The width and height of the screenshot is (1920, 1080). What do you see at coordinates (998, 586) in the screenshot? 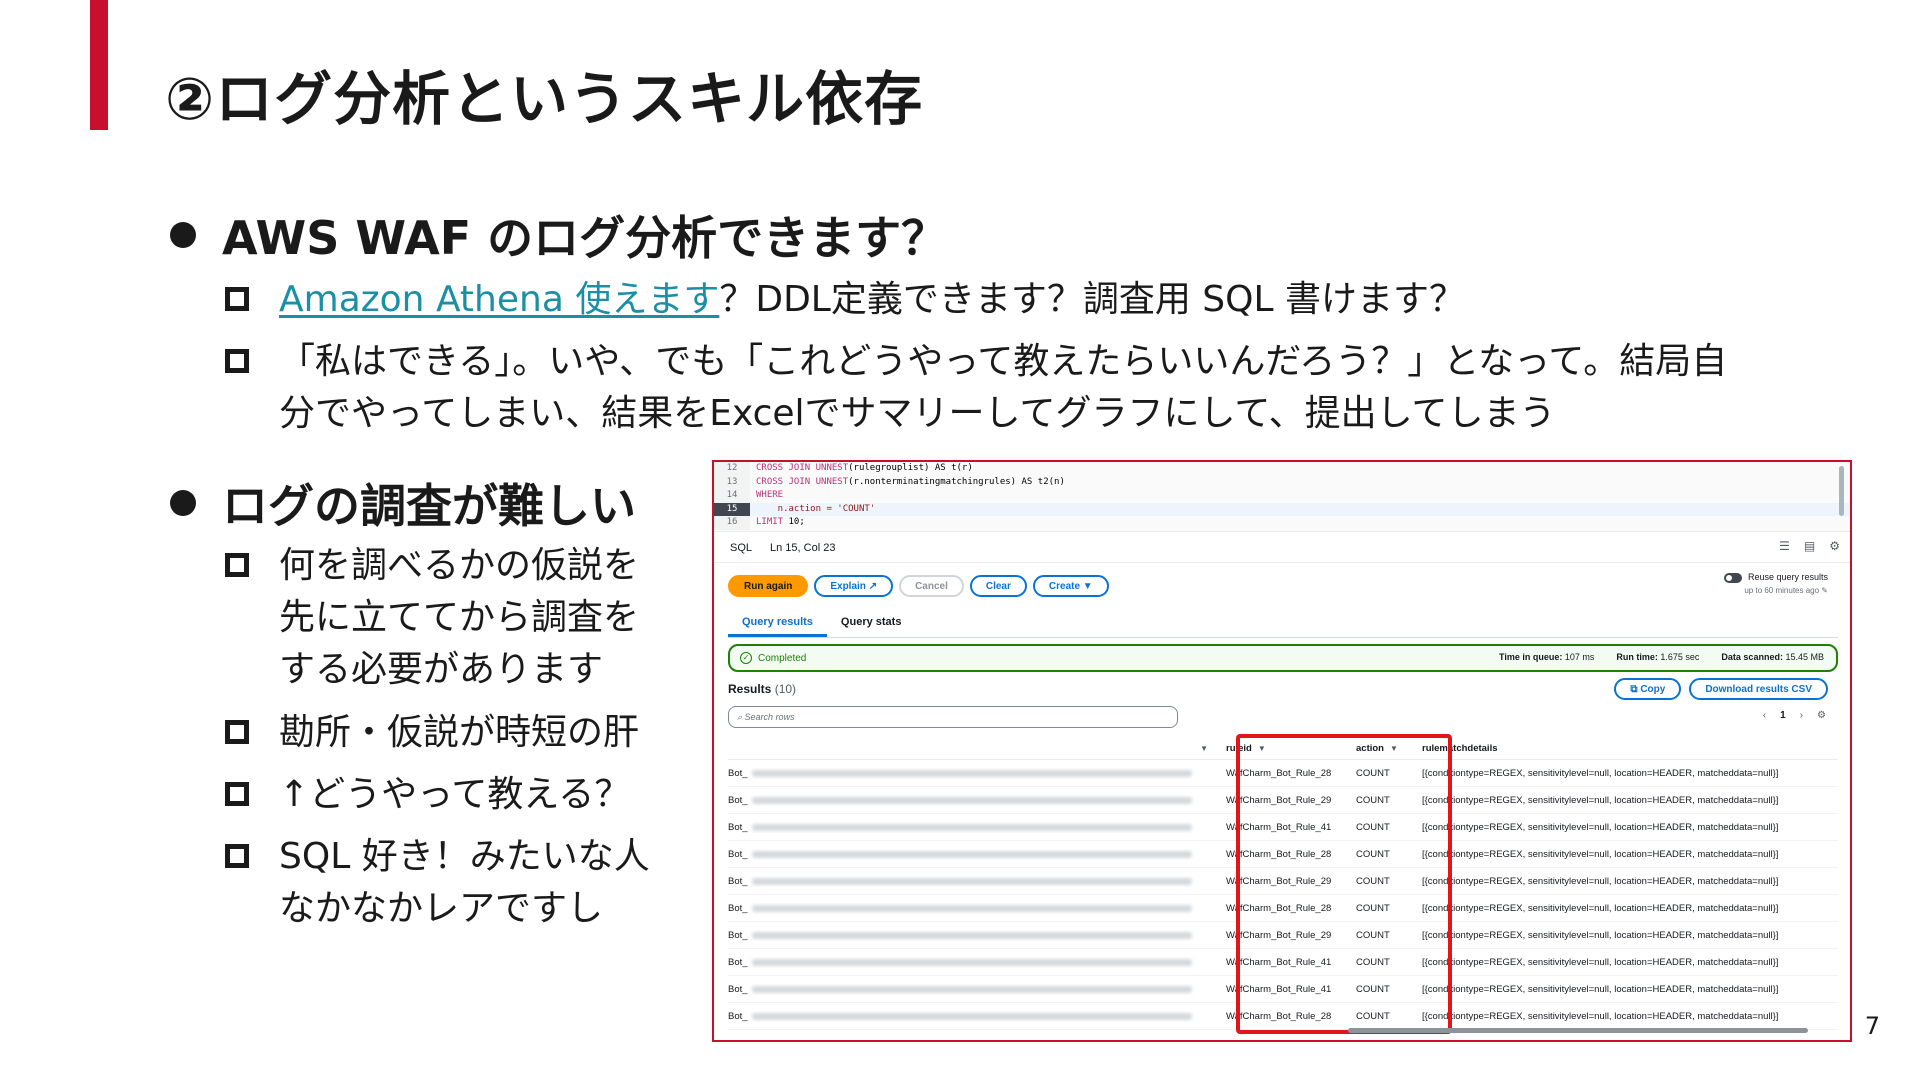
I see `clear-button: Clear` at bounding box center [998, 586].